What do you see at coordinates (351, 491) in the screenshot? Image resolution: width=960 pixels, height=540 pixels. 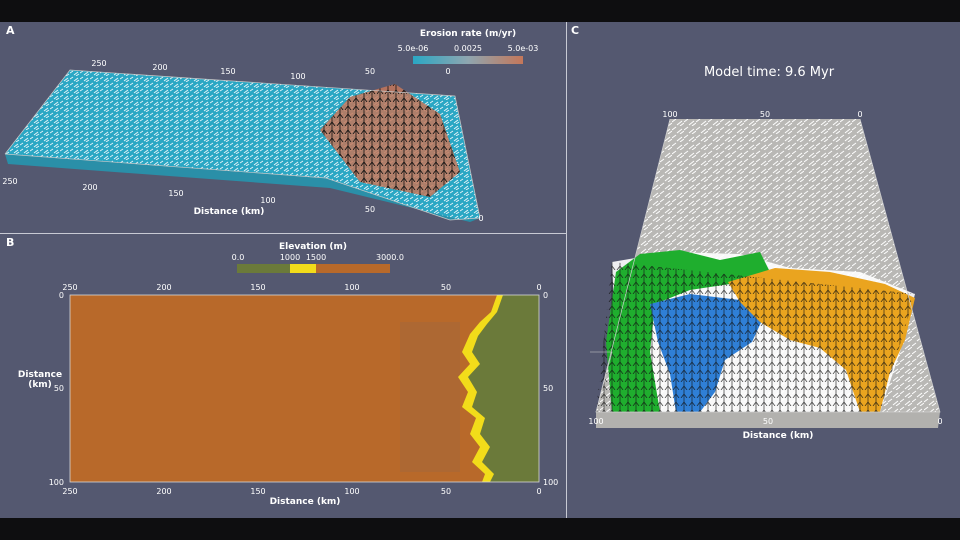 I see `panel-b-bottom-tick-100: 100` at bounding box center [351, 491].